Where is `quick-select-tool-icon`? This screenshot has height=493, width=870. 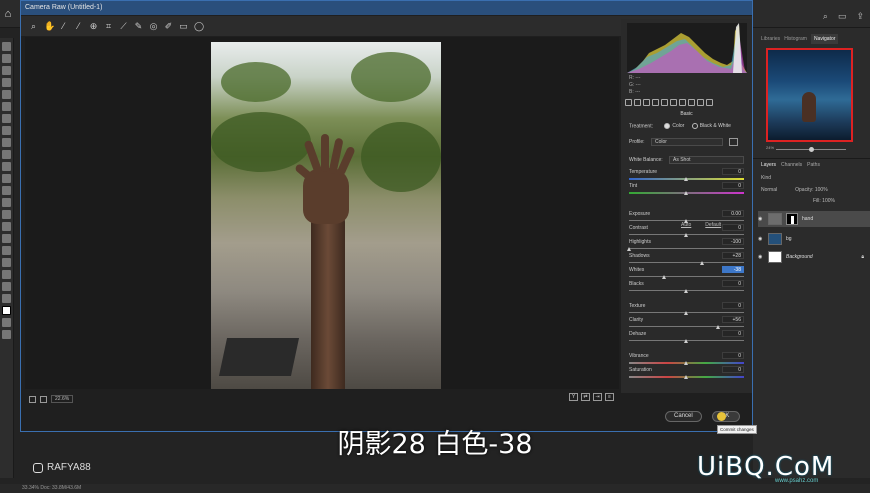
quick-select-tool-icon is located at coordinates (6, 82).